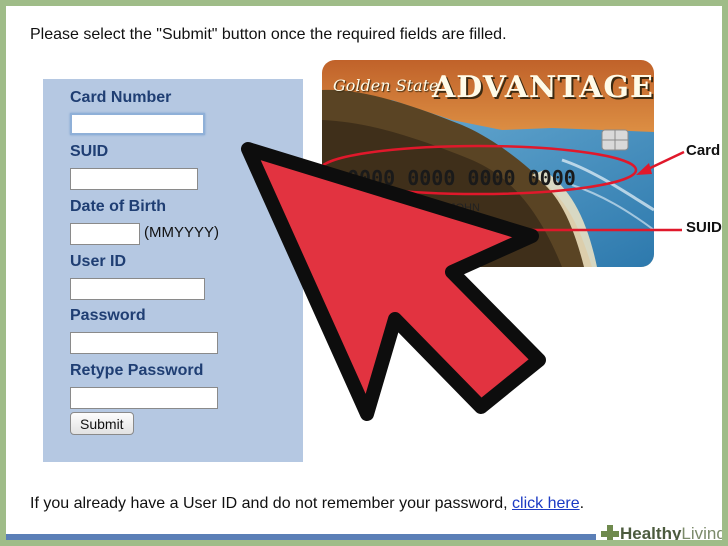  What do you see at coordinates (701, 532) in the screenshot?
I see `watermark-word-living: Living` at bounding box center [701, 532].